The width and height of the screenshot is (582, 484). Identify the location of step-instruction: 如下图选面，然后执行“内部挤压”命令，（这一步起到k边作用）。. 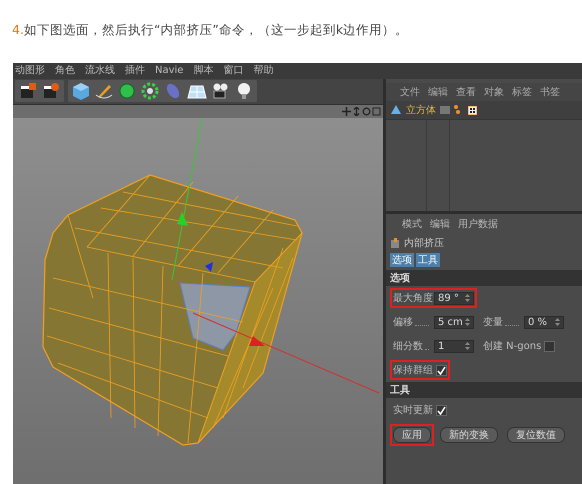
(216, 30).